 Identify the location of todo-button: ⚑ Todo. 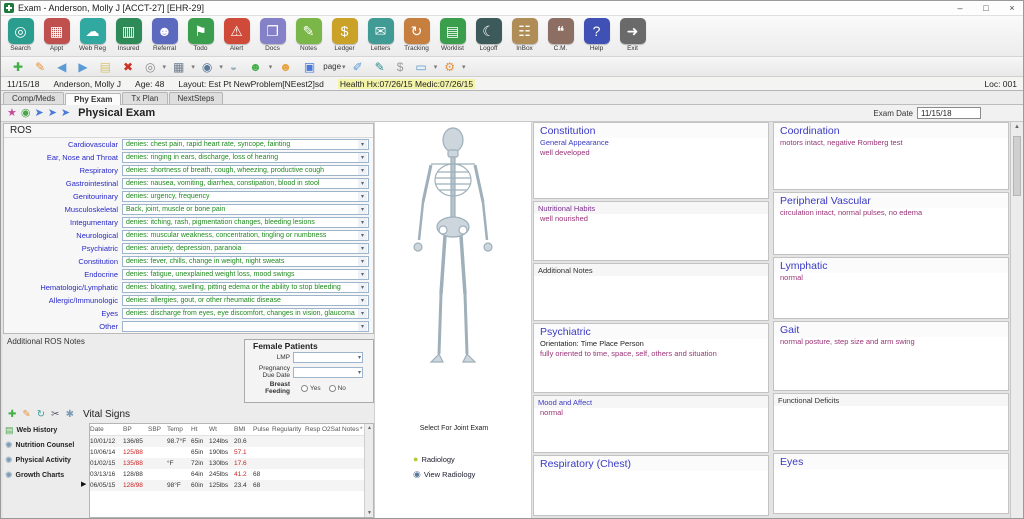
(200, 35).